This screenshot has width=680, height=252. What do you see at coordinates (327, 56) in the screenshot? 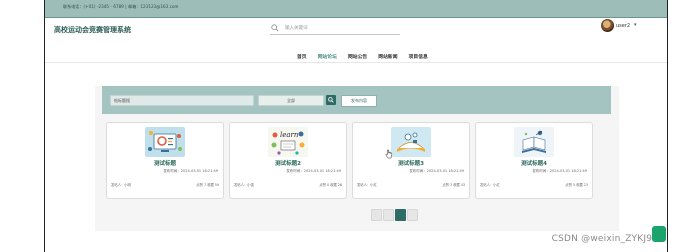
I see `nav-item-forum: 网站论坛` at bounding box center [327, 56].